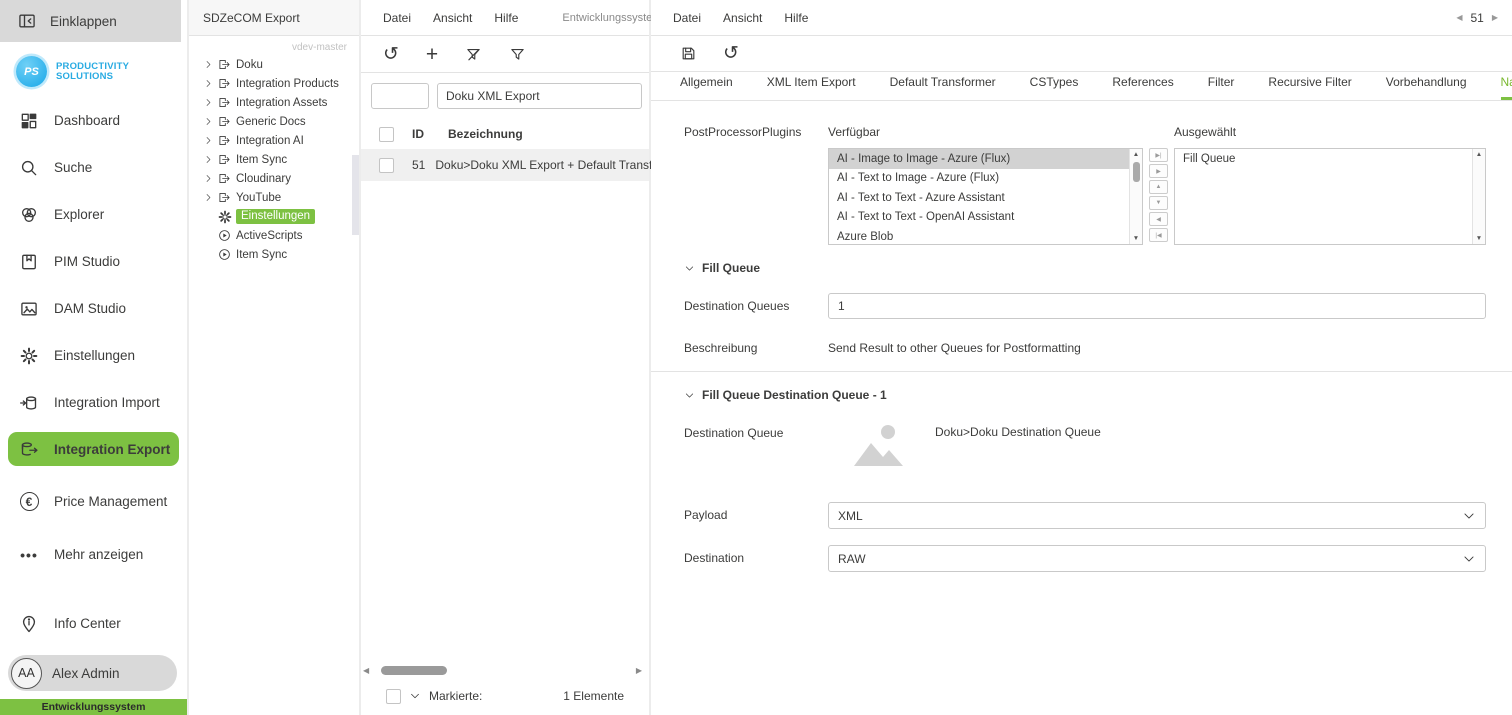  What do you see at coordinates (281, 121) in the screenshot?
I see `tree-item-generic-docs: Generic Docs` at bounding box center [281, 121].